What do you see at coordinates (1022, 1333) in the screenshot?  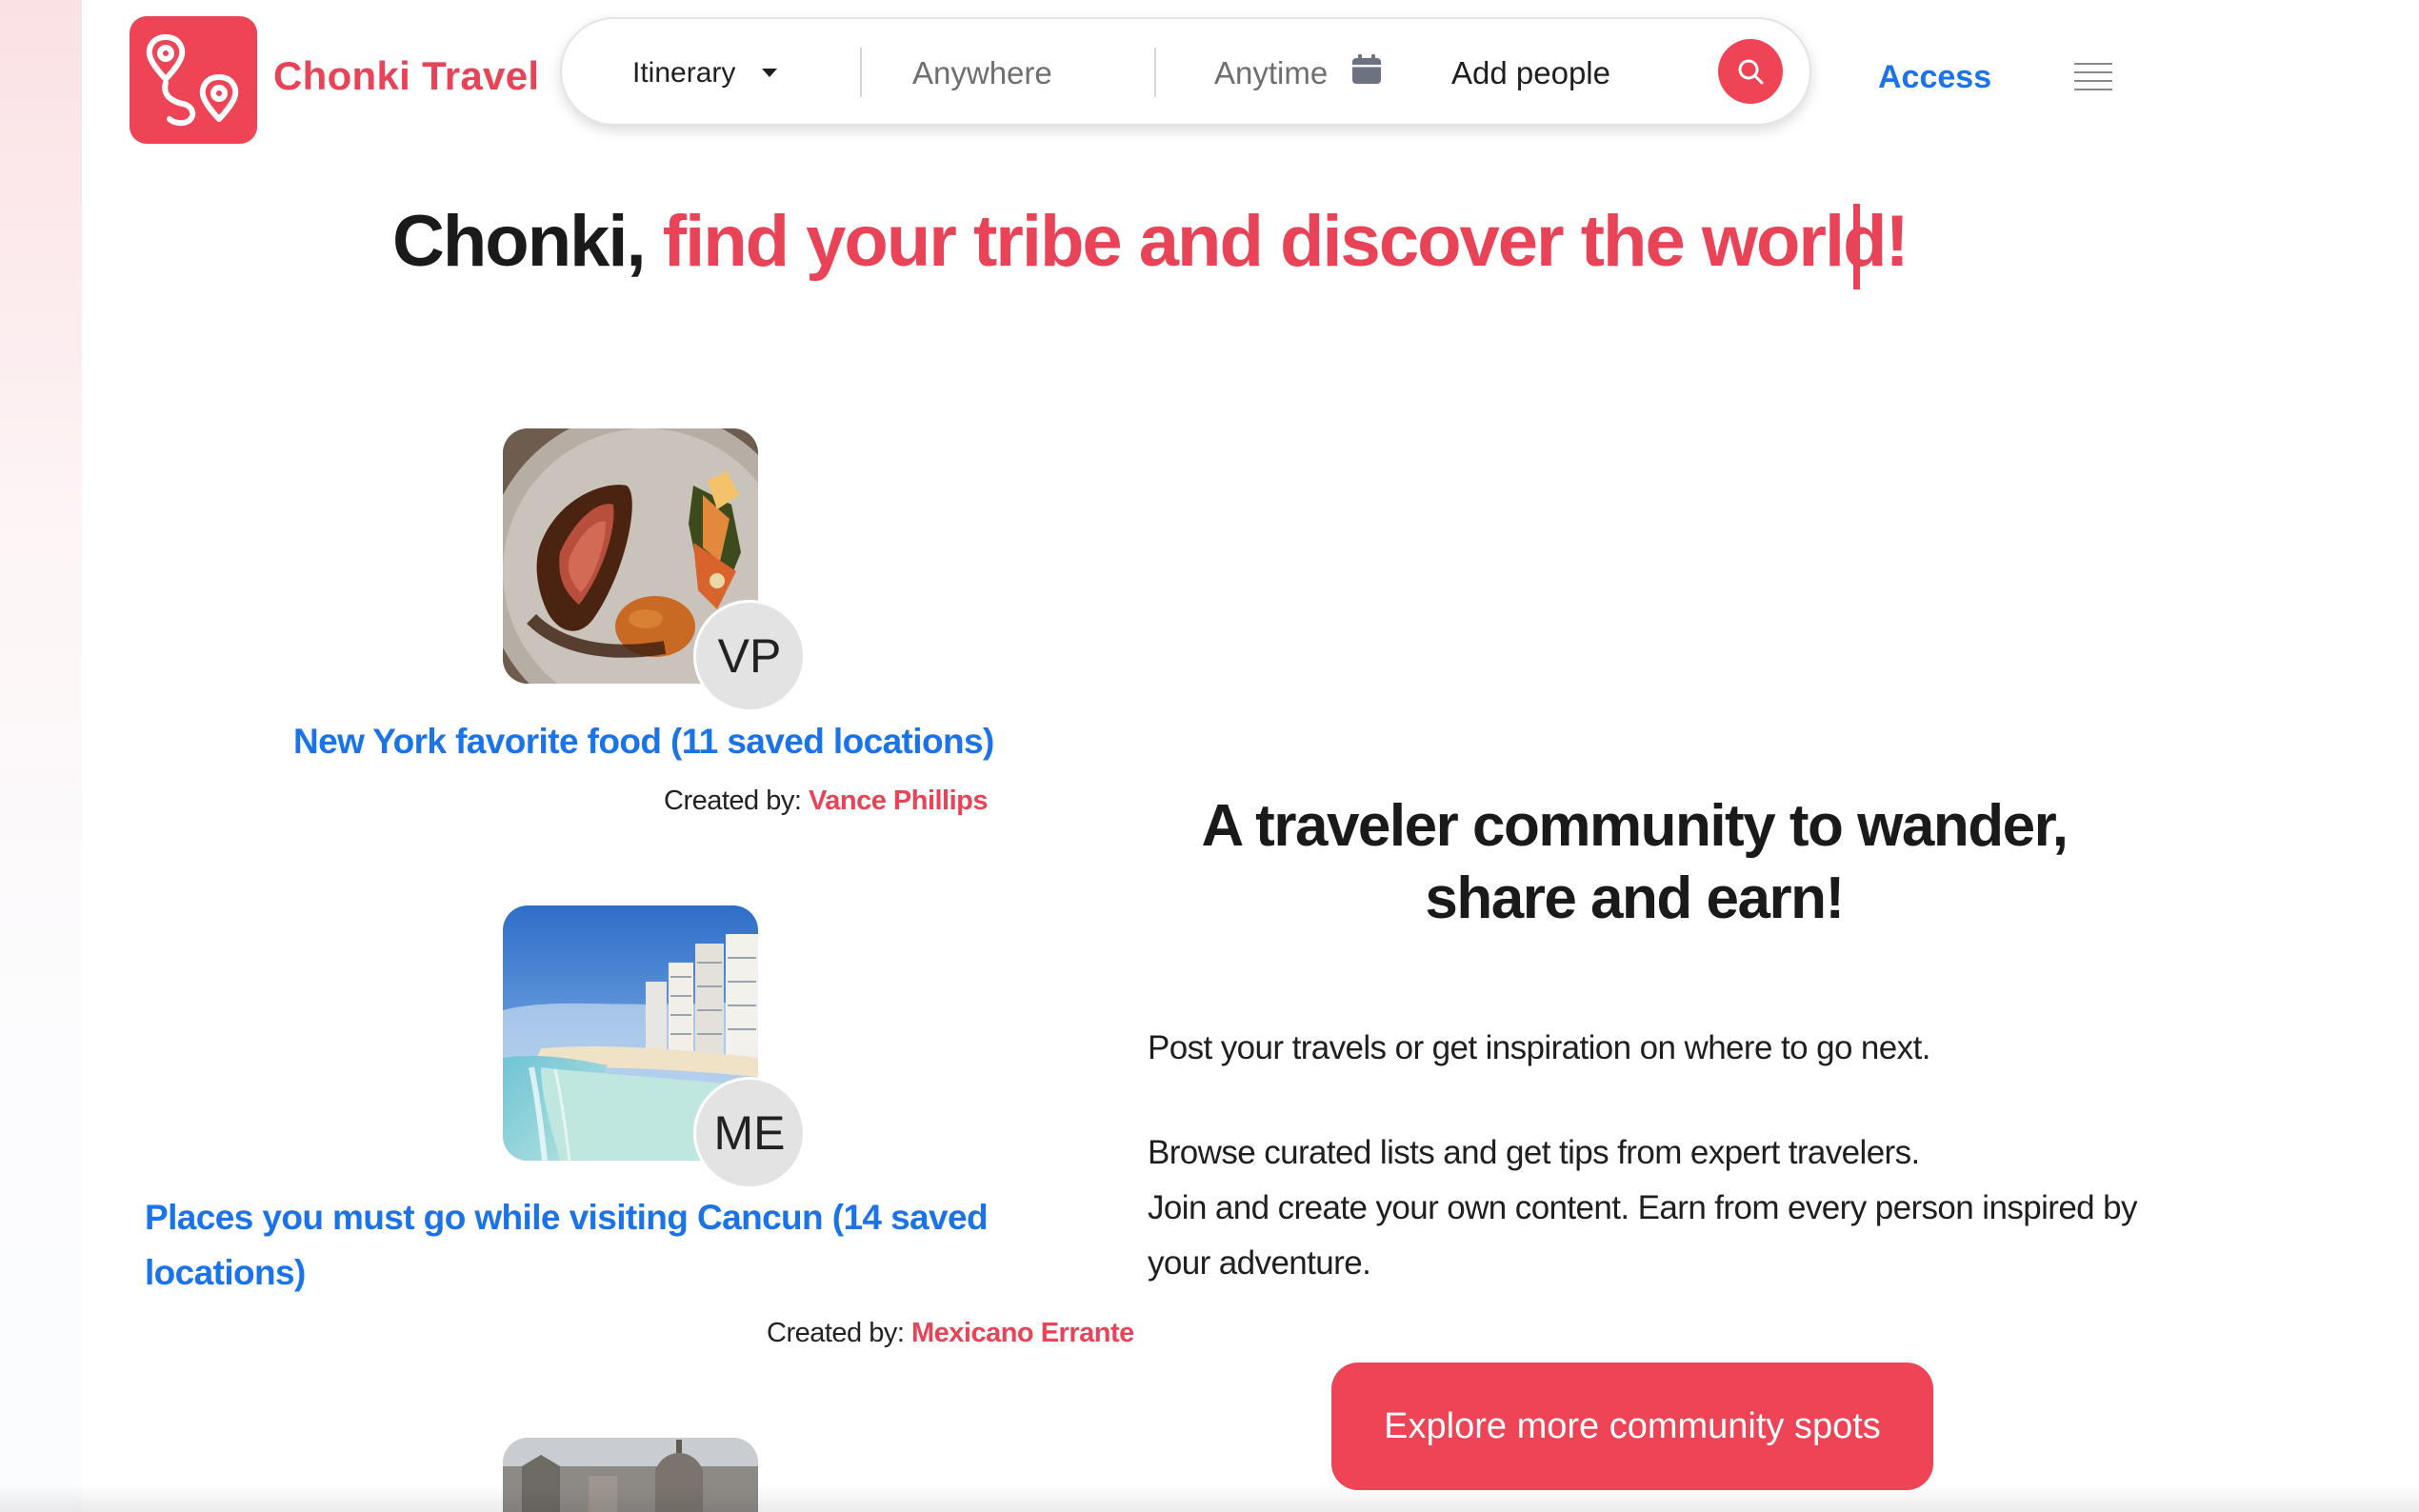 I see `author-link: Mexicano Errante` at bounding box center [1022, 1333].